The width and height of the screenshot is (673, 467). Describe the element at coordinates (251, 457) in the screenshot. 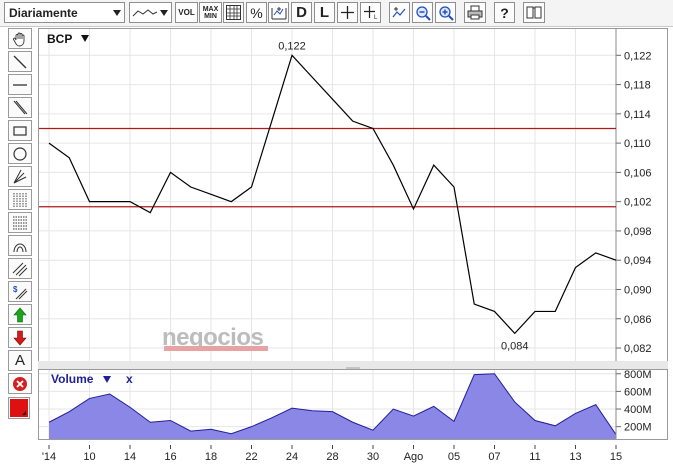

I see `x-tick-label: 22` at that location.